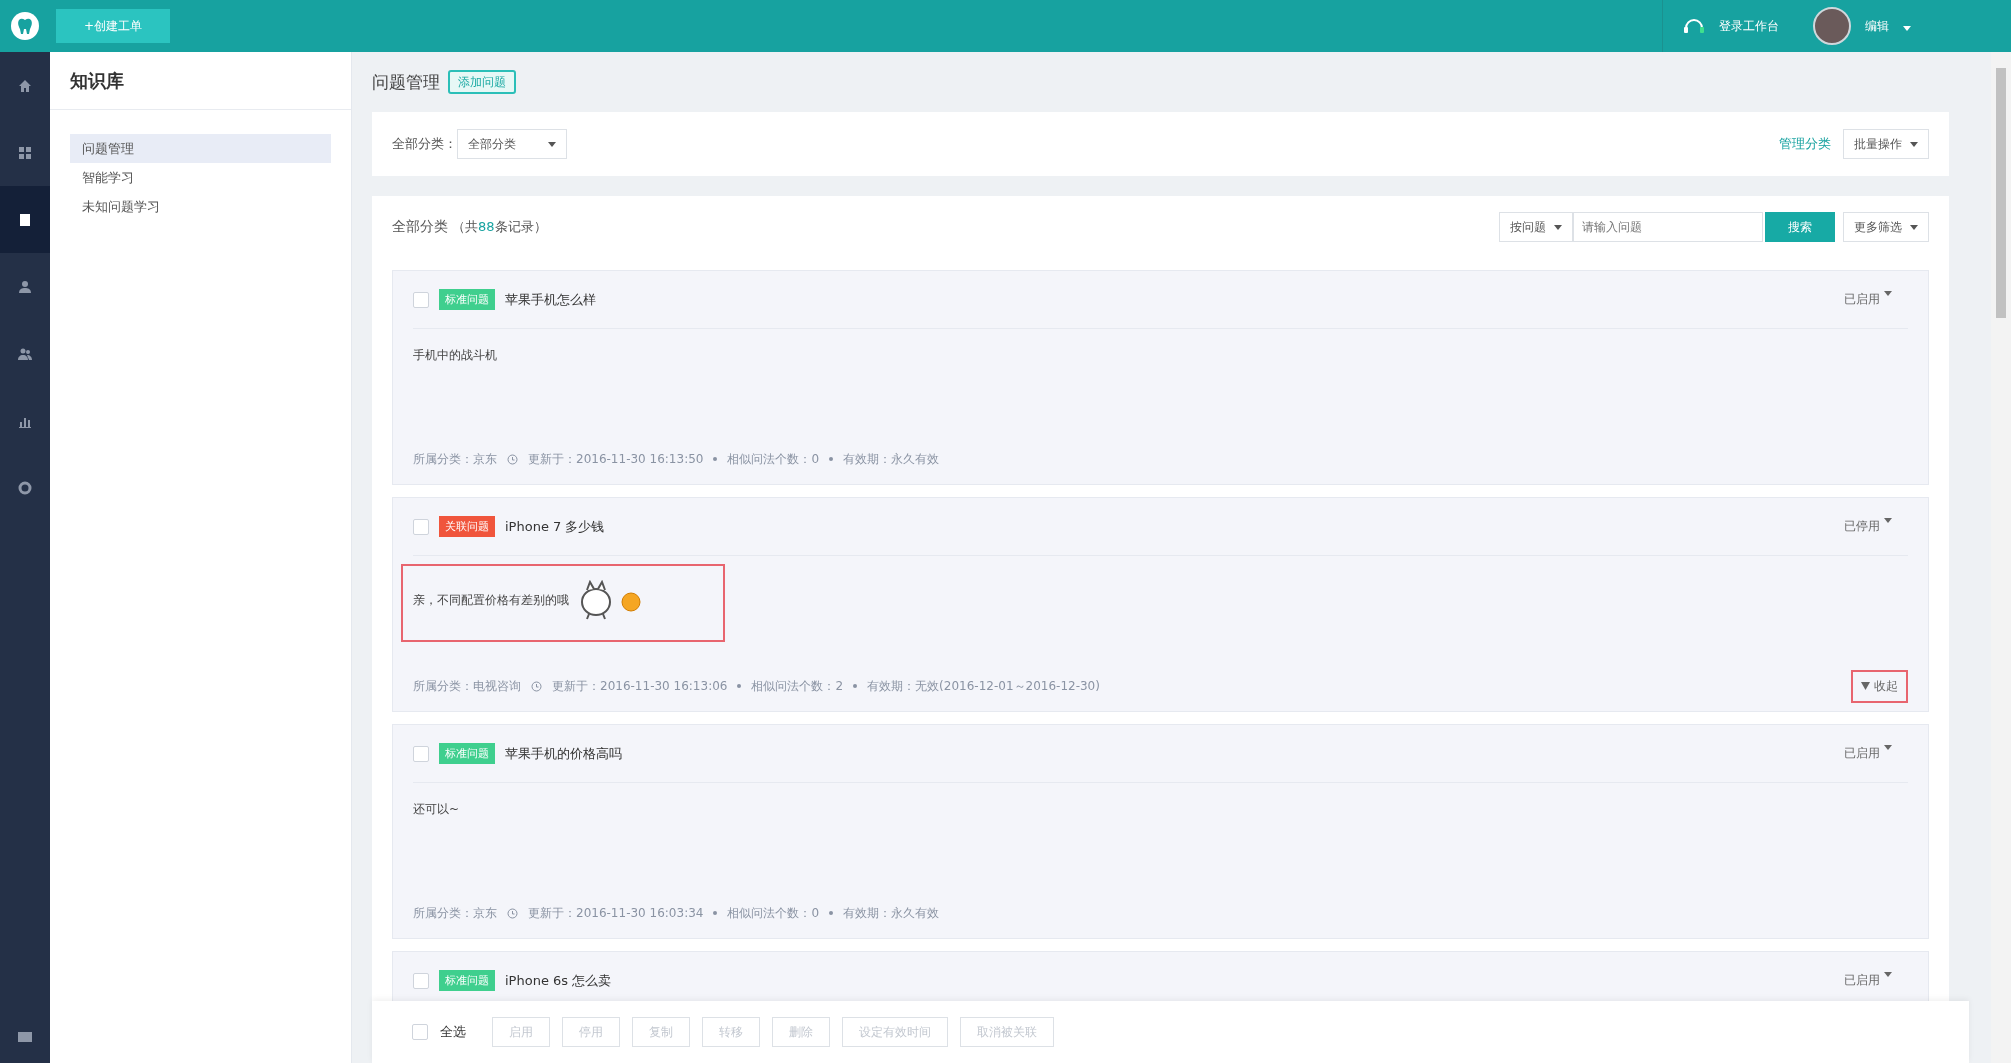 Image resolution: width=2011 pixels, height=1063 pixels. Describe the element at coordinates (453, 1032) in the screenshot. I see `select-all-label: 全选` at that location.